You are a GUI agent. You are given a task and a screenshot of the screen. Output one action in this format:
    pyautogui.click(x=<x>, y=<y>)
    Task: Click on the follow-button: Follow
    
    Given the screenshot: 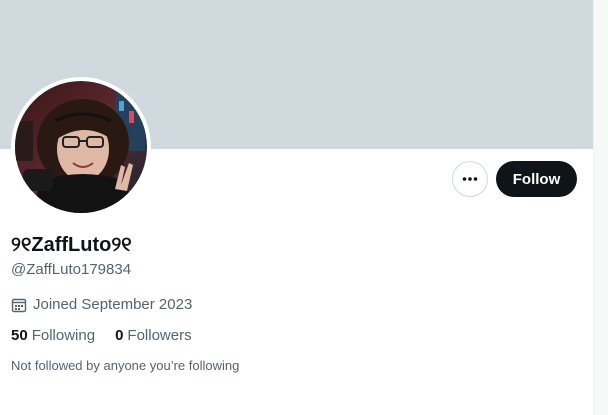 What is the action you would take?
    pyautogui.click(x=536, y=179)
    